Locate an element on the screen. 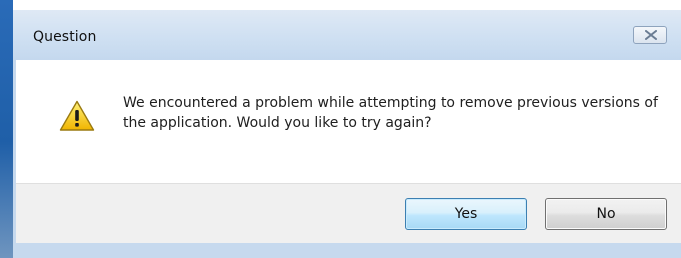 The width and height of the screenshot is (681, 258). background-area is located at coordinates (347, 5).